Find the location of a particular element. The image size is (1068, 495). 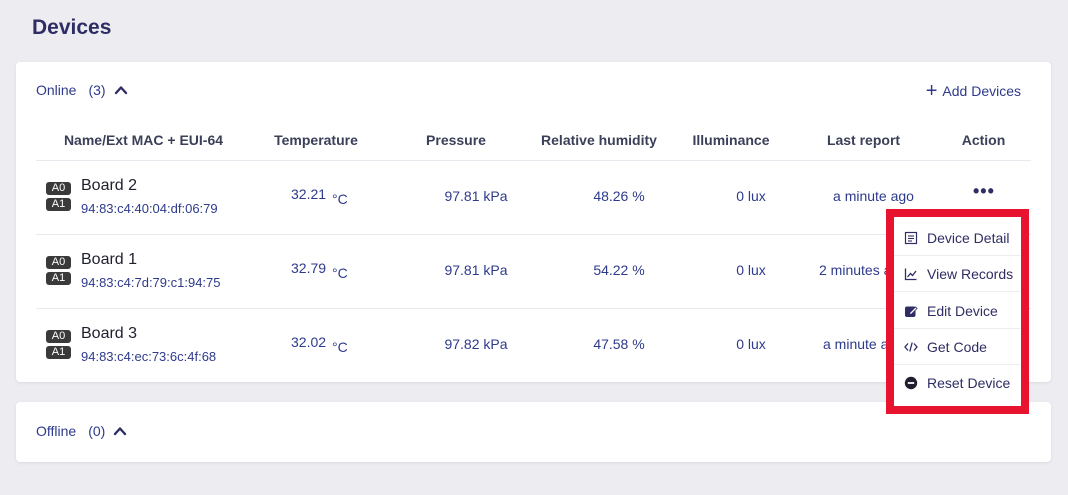

menu-item-label: Reset Device is located at coordinates (969, 383).